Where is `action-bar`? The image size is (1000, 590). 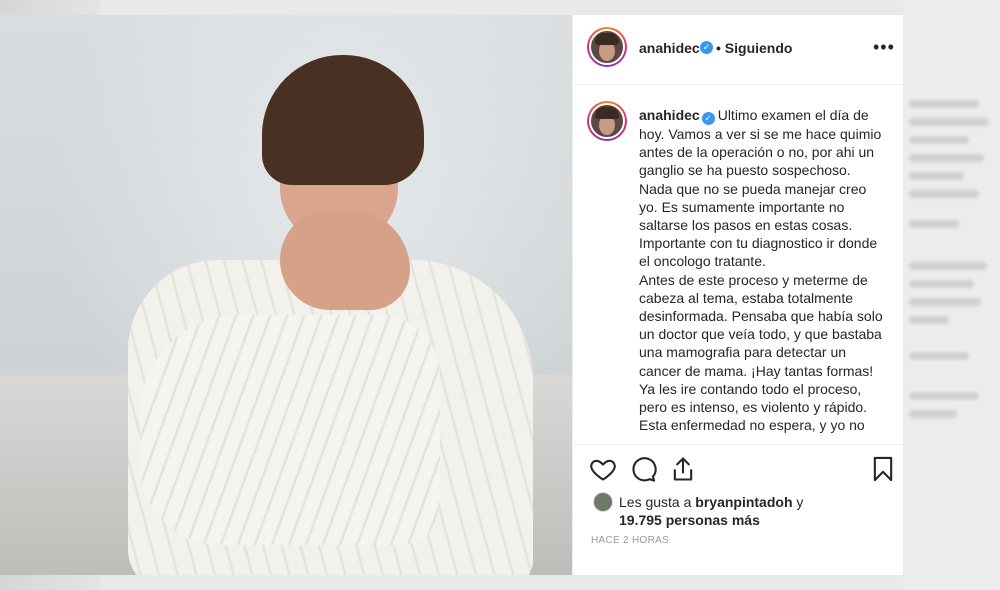 action-bar is located at coordinates (738, 470).